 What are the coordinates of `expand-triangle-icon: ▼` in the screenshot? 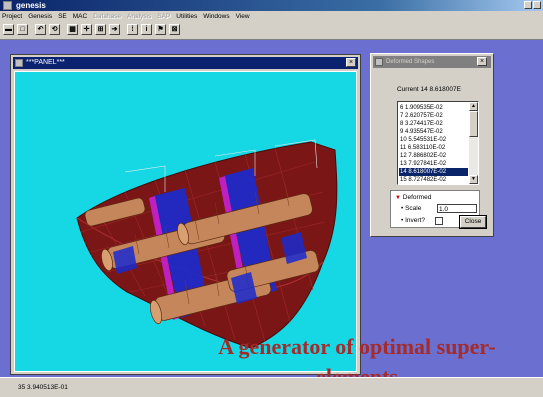 It's located at (398, 198).